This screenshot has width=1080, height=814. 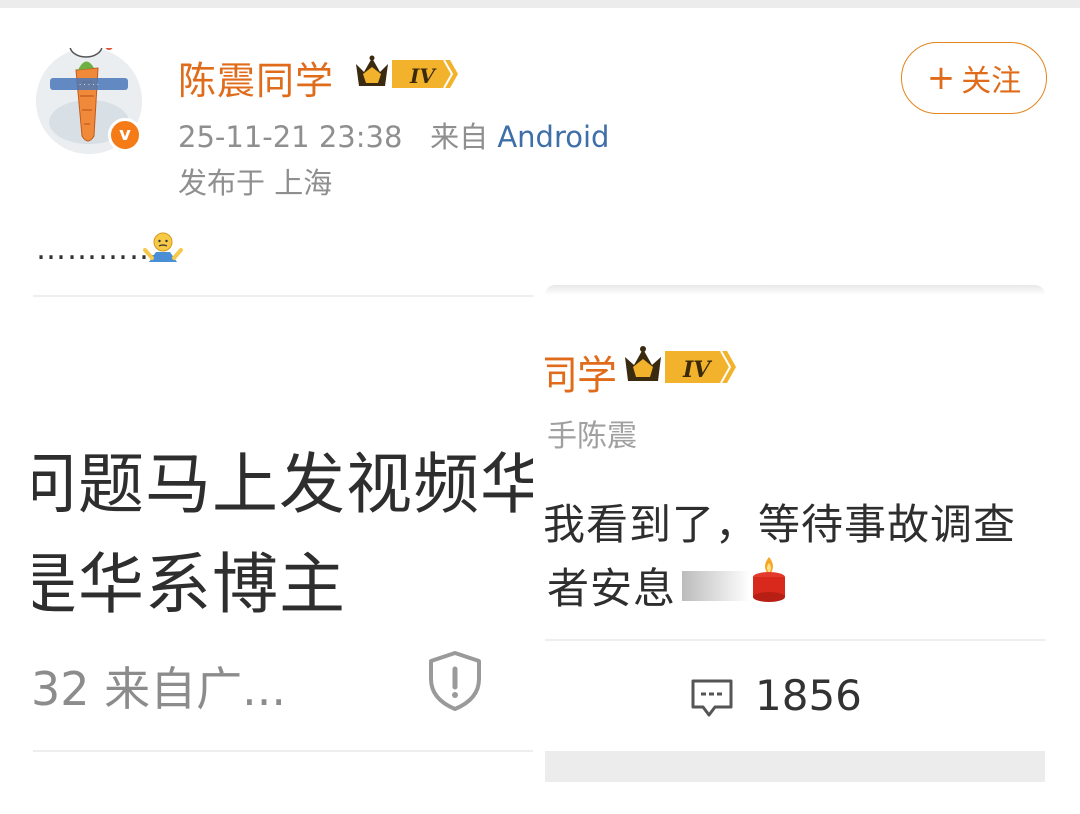 What do you see at coordinates (716, 586) in the screenshot?
I see `ellipsis-fade` at bounding box center [716, 586].